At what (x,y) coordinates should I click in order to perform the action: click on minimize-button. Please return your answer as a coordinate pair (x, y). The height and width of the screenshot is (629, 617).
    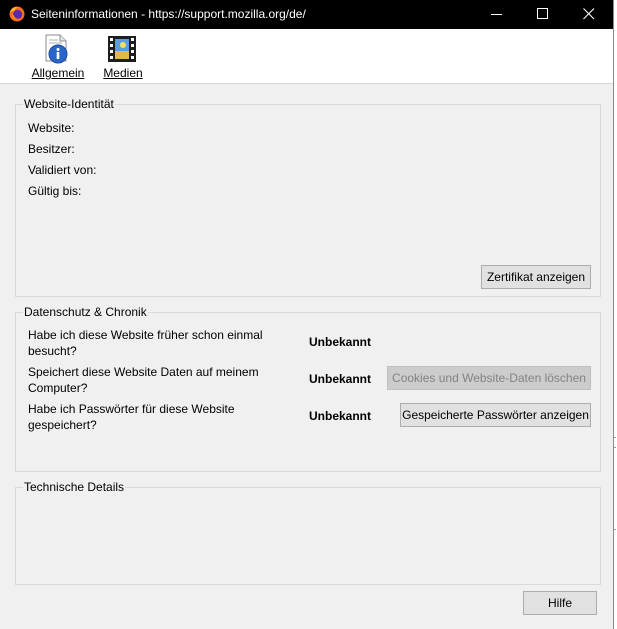
    Looking at the image, I should click on (497, 14).